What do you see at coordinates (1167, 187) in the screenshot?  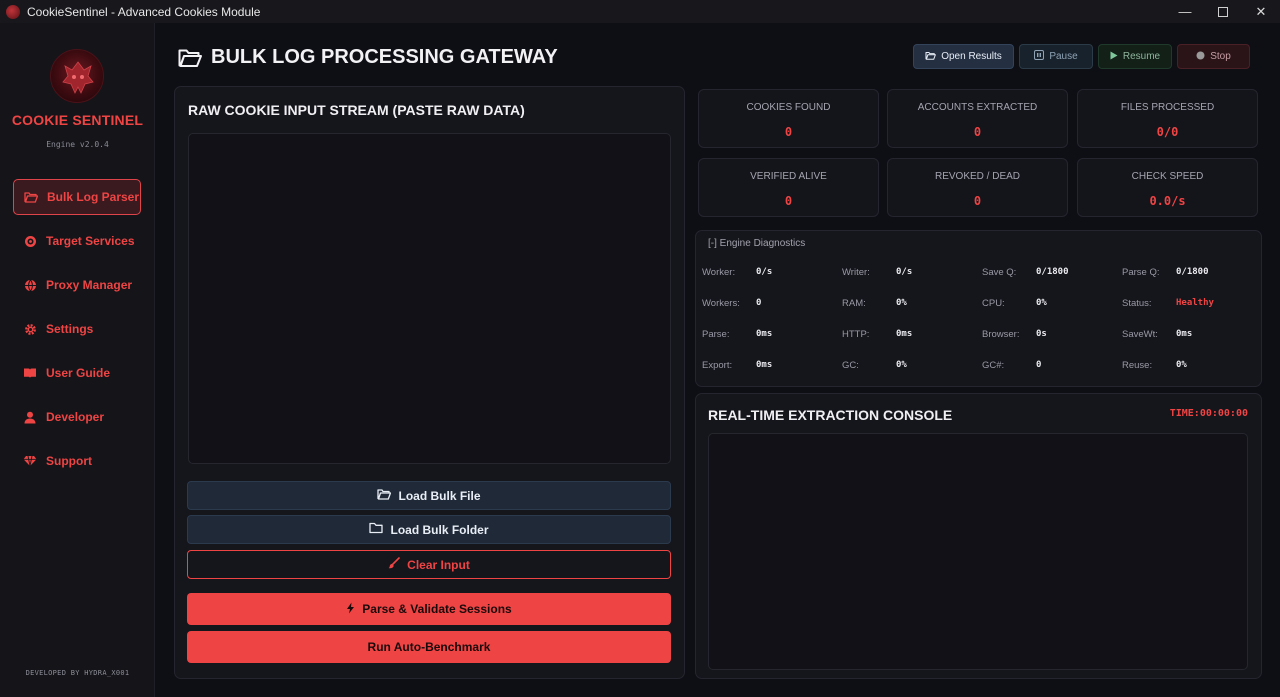 I see `stat-check-speed: CHECK SPEED 0.0/s` at bounding box center [1167, 187].